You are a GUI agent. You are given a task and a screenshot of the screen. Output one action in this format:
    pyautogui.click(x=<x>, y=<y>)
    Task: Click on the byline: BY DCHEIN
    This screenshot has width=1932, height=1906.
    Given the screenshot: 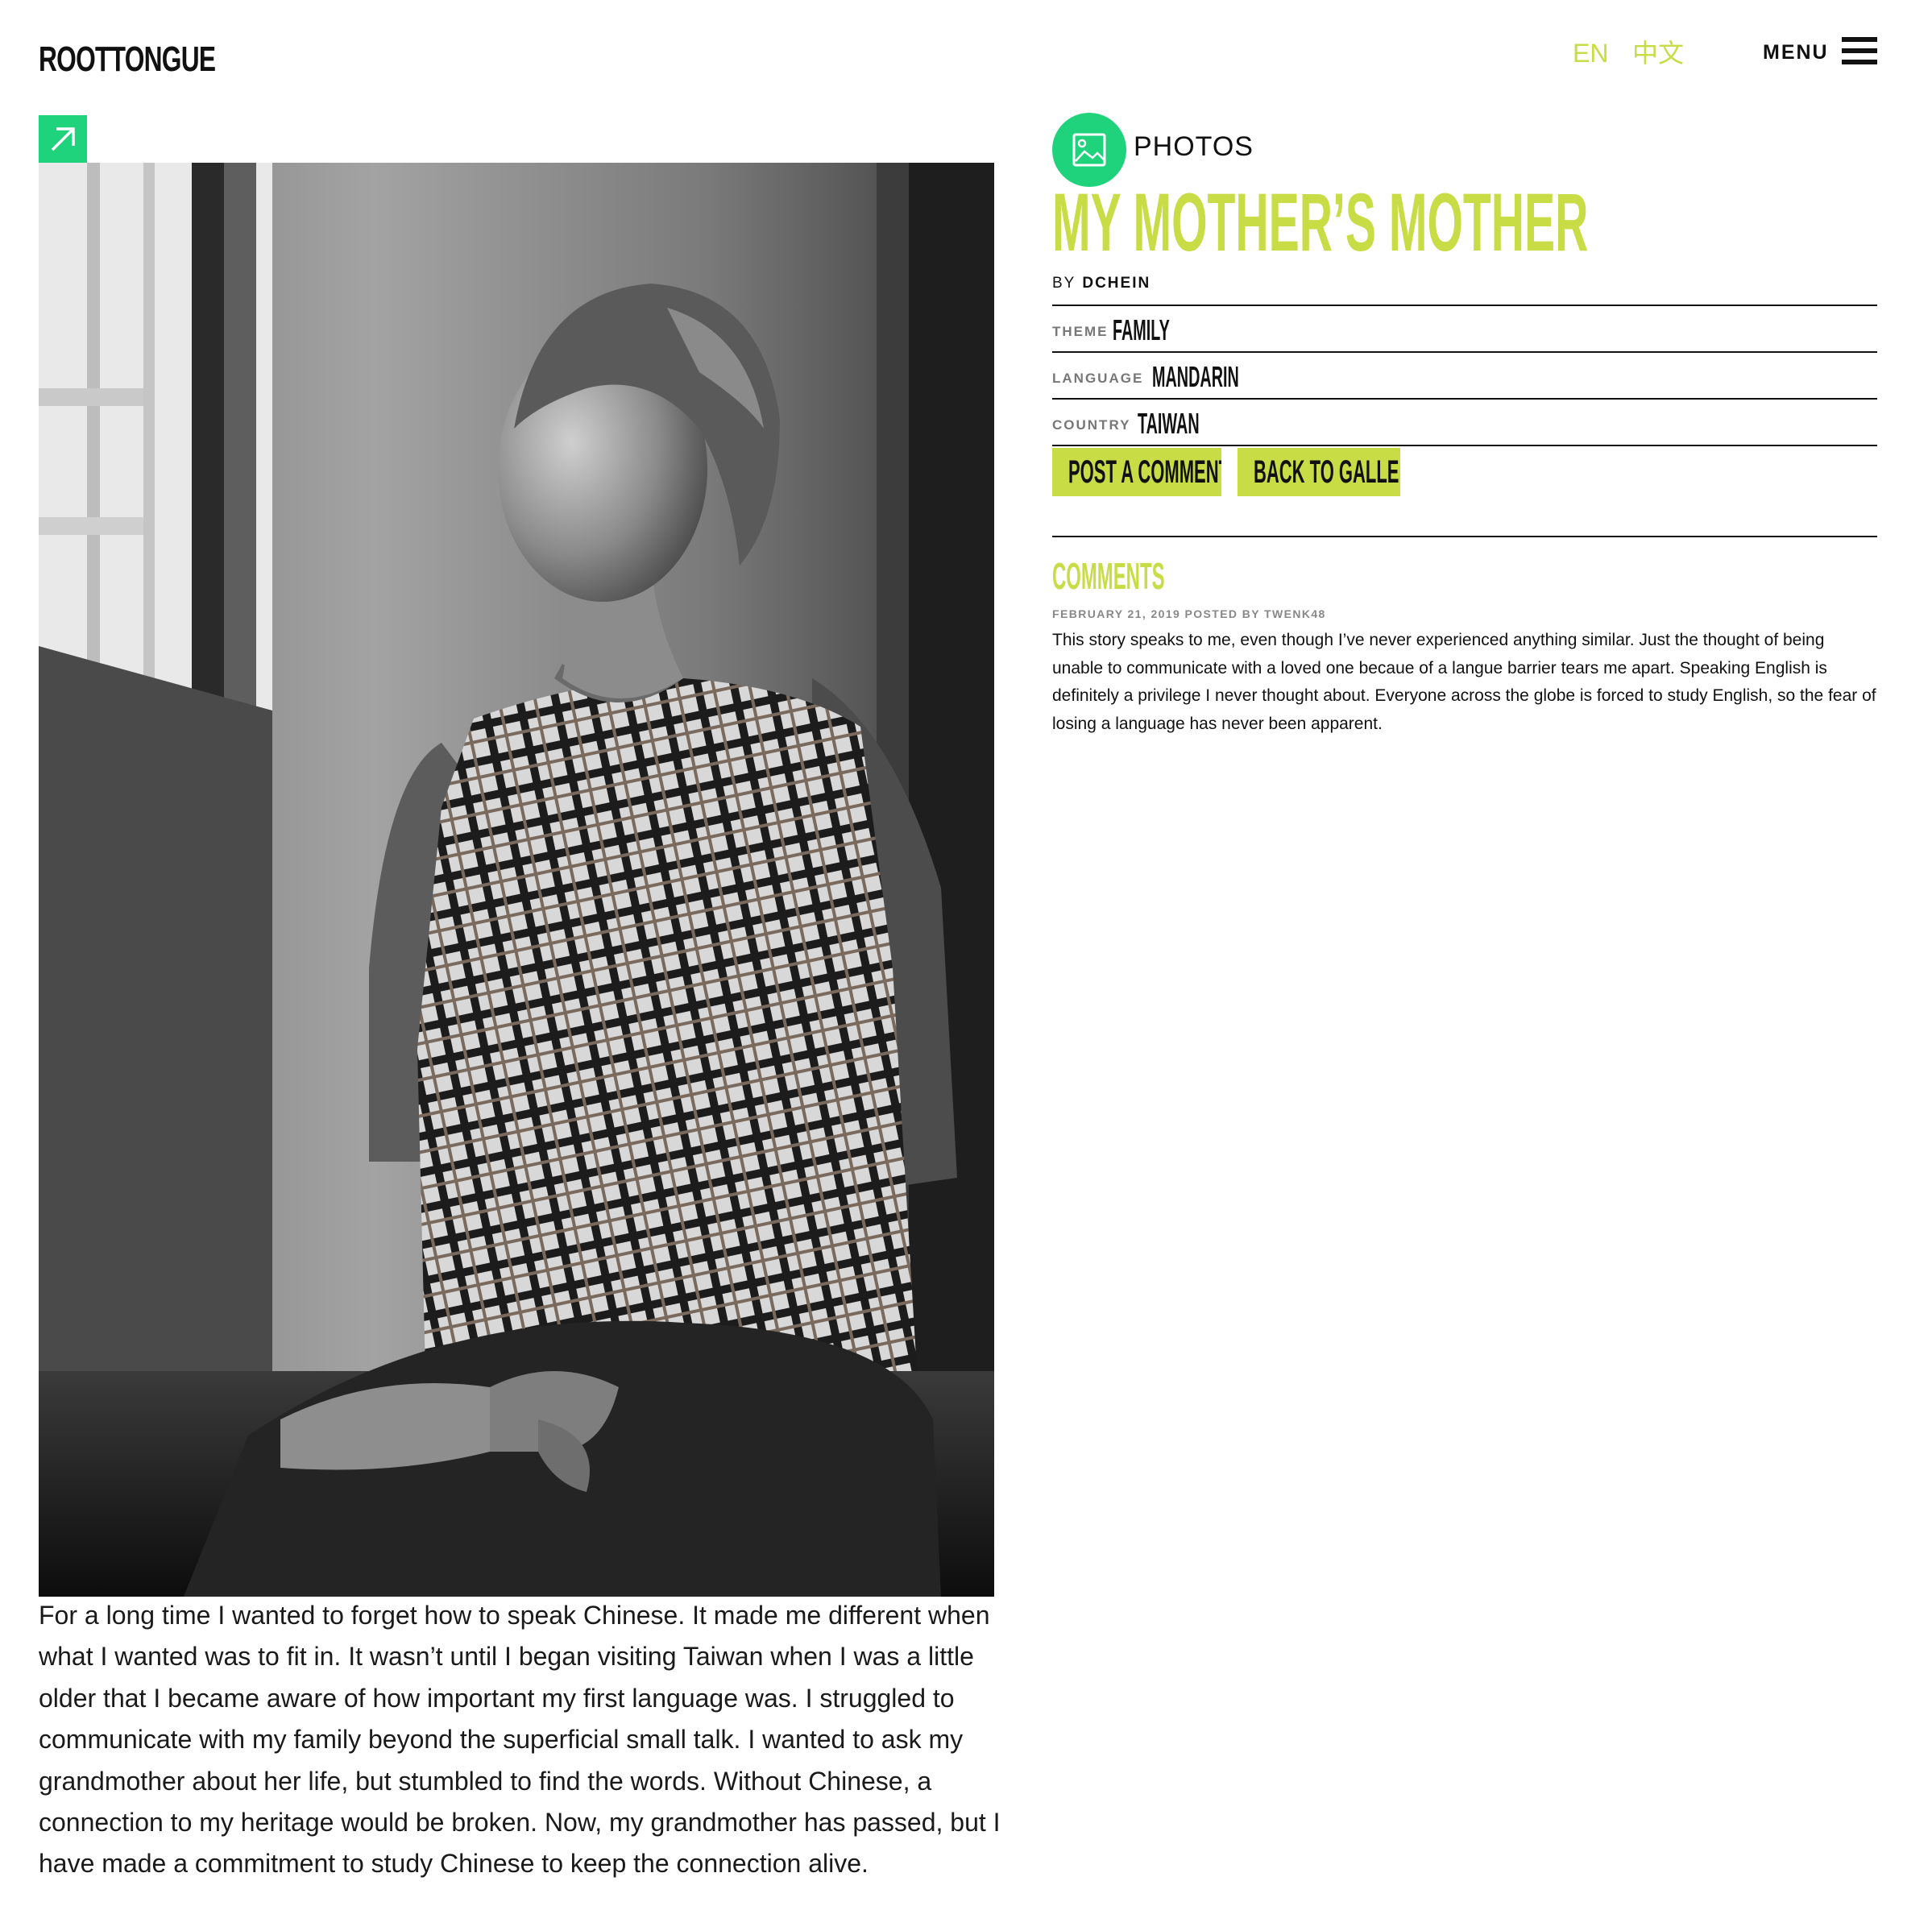 What is the action you would take?
    pyautogui.click(x=1101, y=283)
    